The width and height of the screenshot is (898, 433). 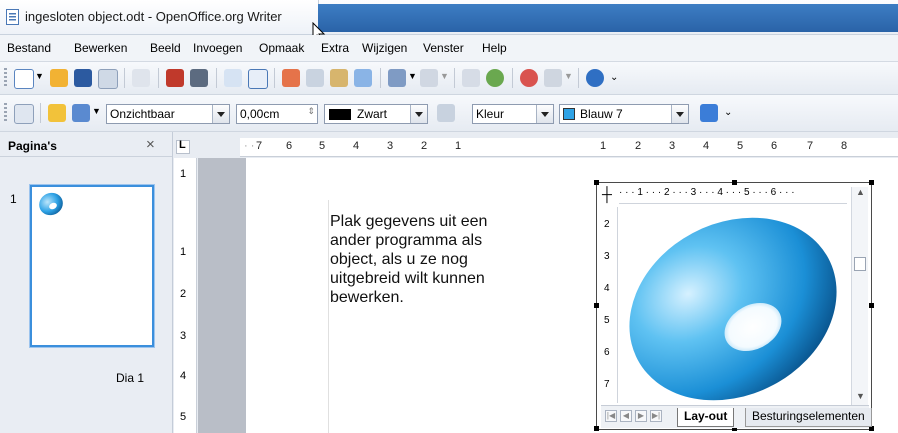 What do you see at coordinates (397, 78) in the screenshot?
I see `undo-icon` at bounding box center [397, 78].